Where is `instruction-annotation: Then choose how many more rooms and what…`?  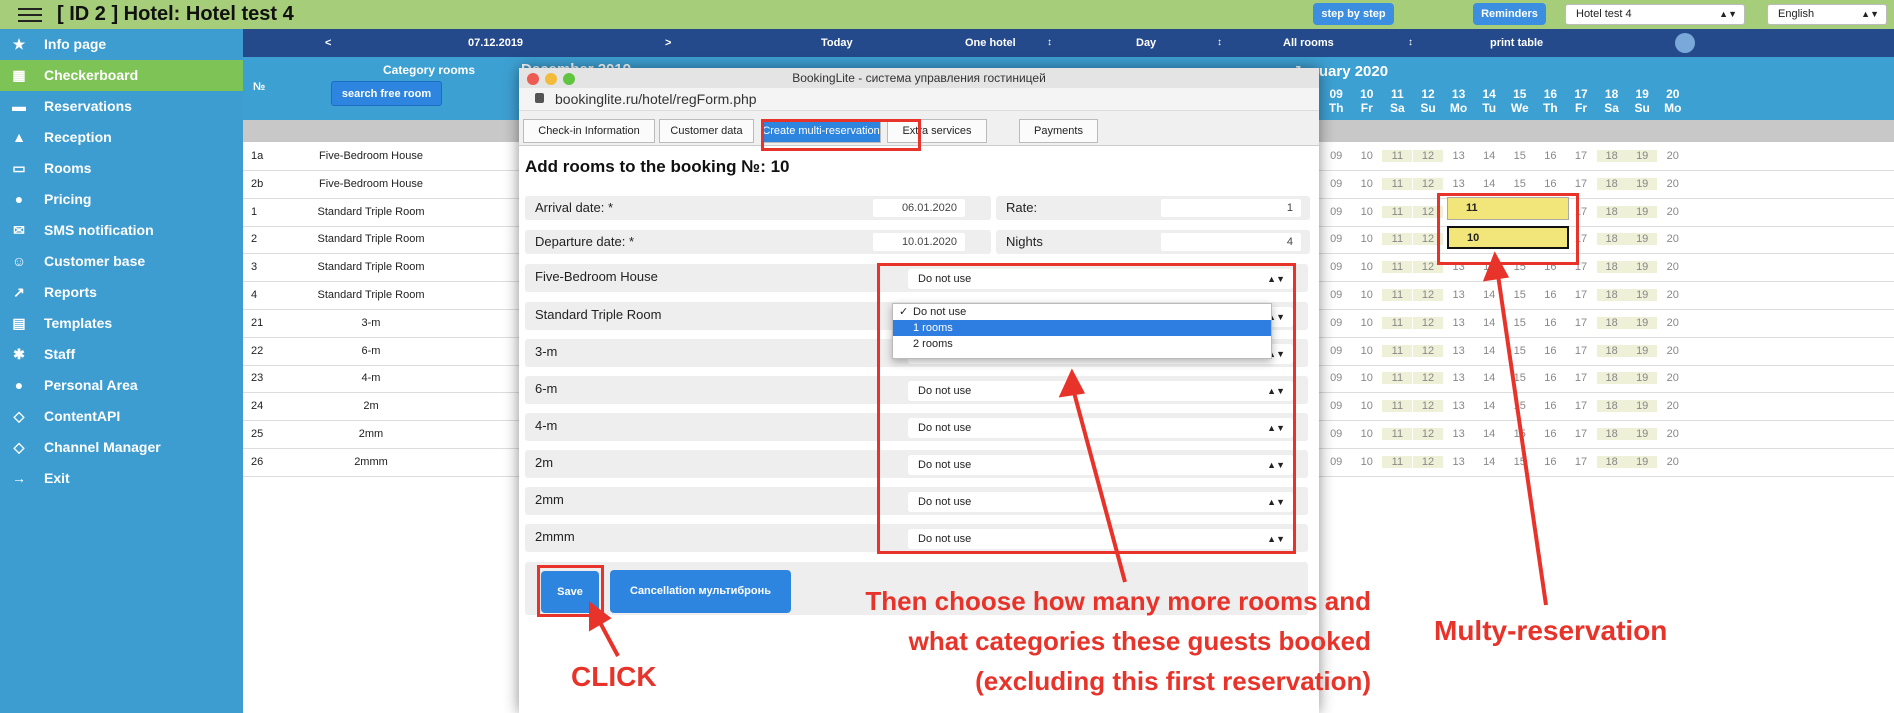 instruction-annotation: Then choose how many more rooms and what… is located at coordinates (1118, 641).